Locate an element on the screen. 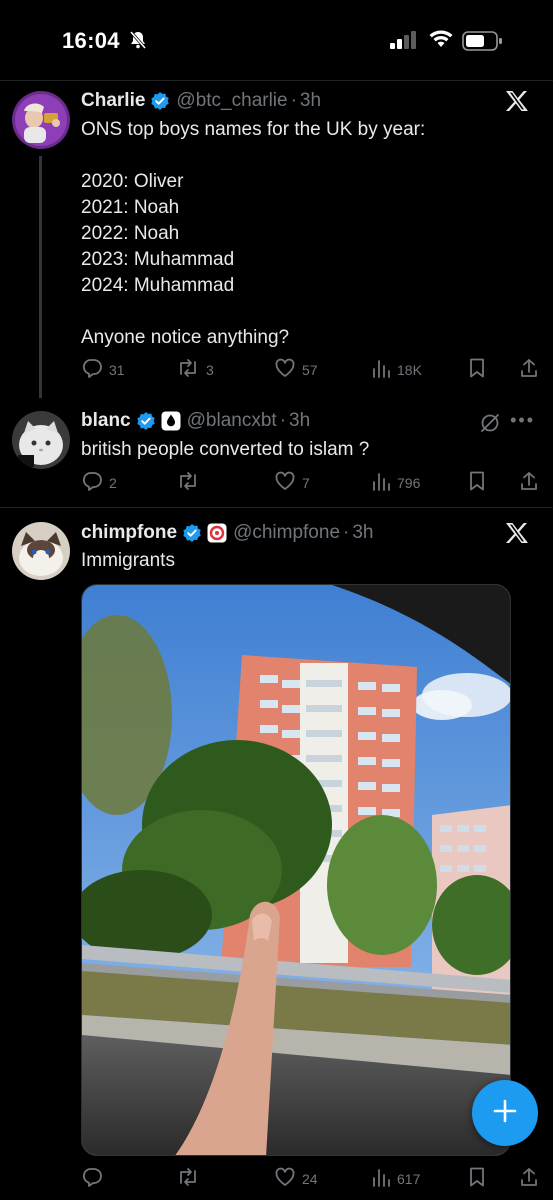 The width and height of the screenshot is (553, 1200). views-button: 18K is located at coordinates (396, 369).